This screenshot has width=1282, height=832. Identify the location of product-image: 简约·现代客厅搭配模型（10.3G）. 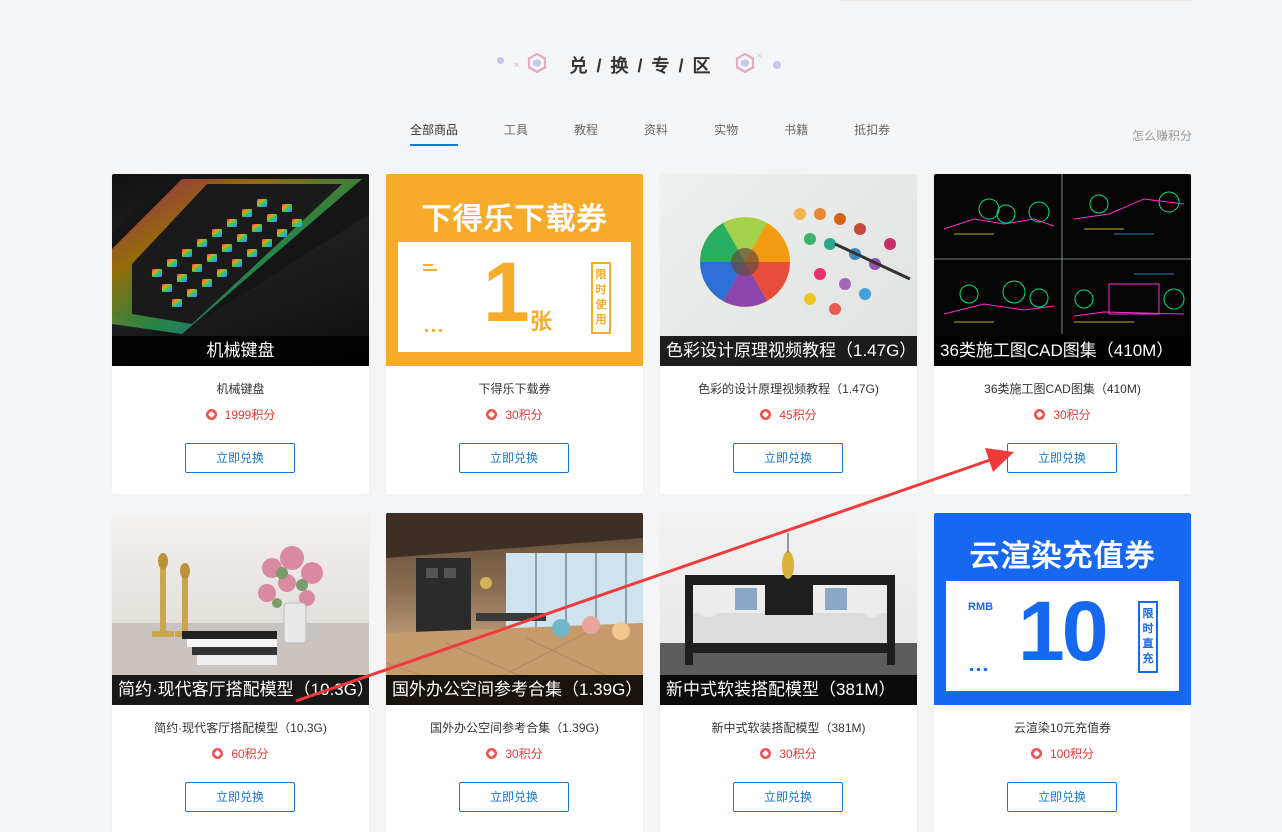
(240, 609).